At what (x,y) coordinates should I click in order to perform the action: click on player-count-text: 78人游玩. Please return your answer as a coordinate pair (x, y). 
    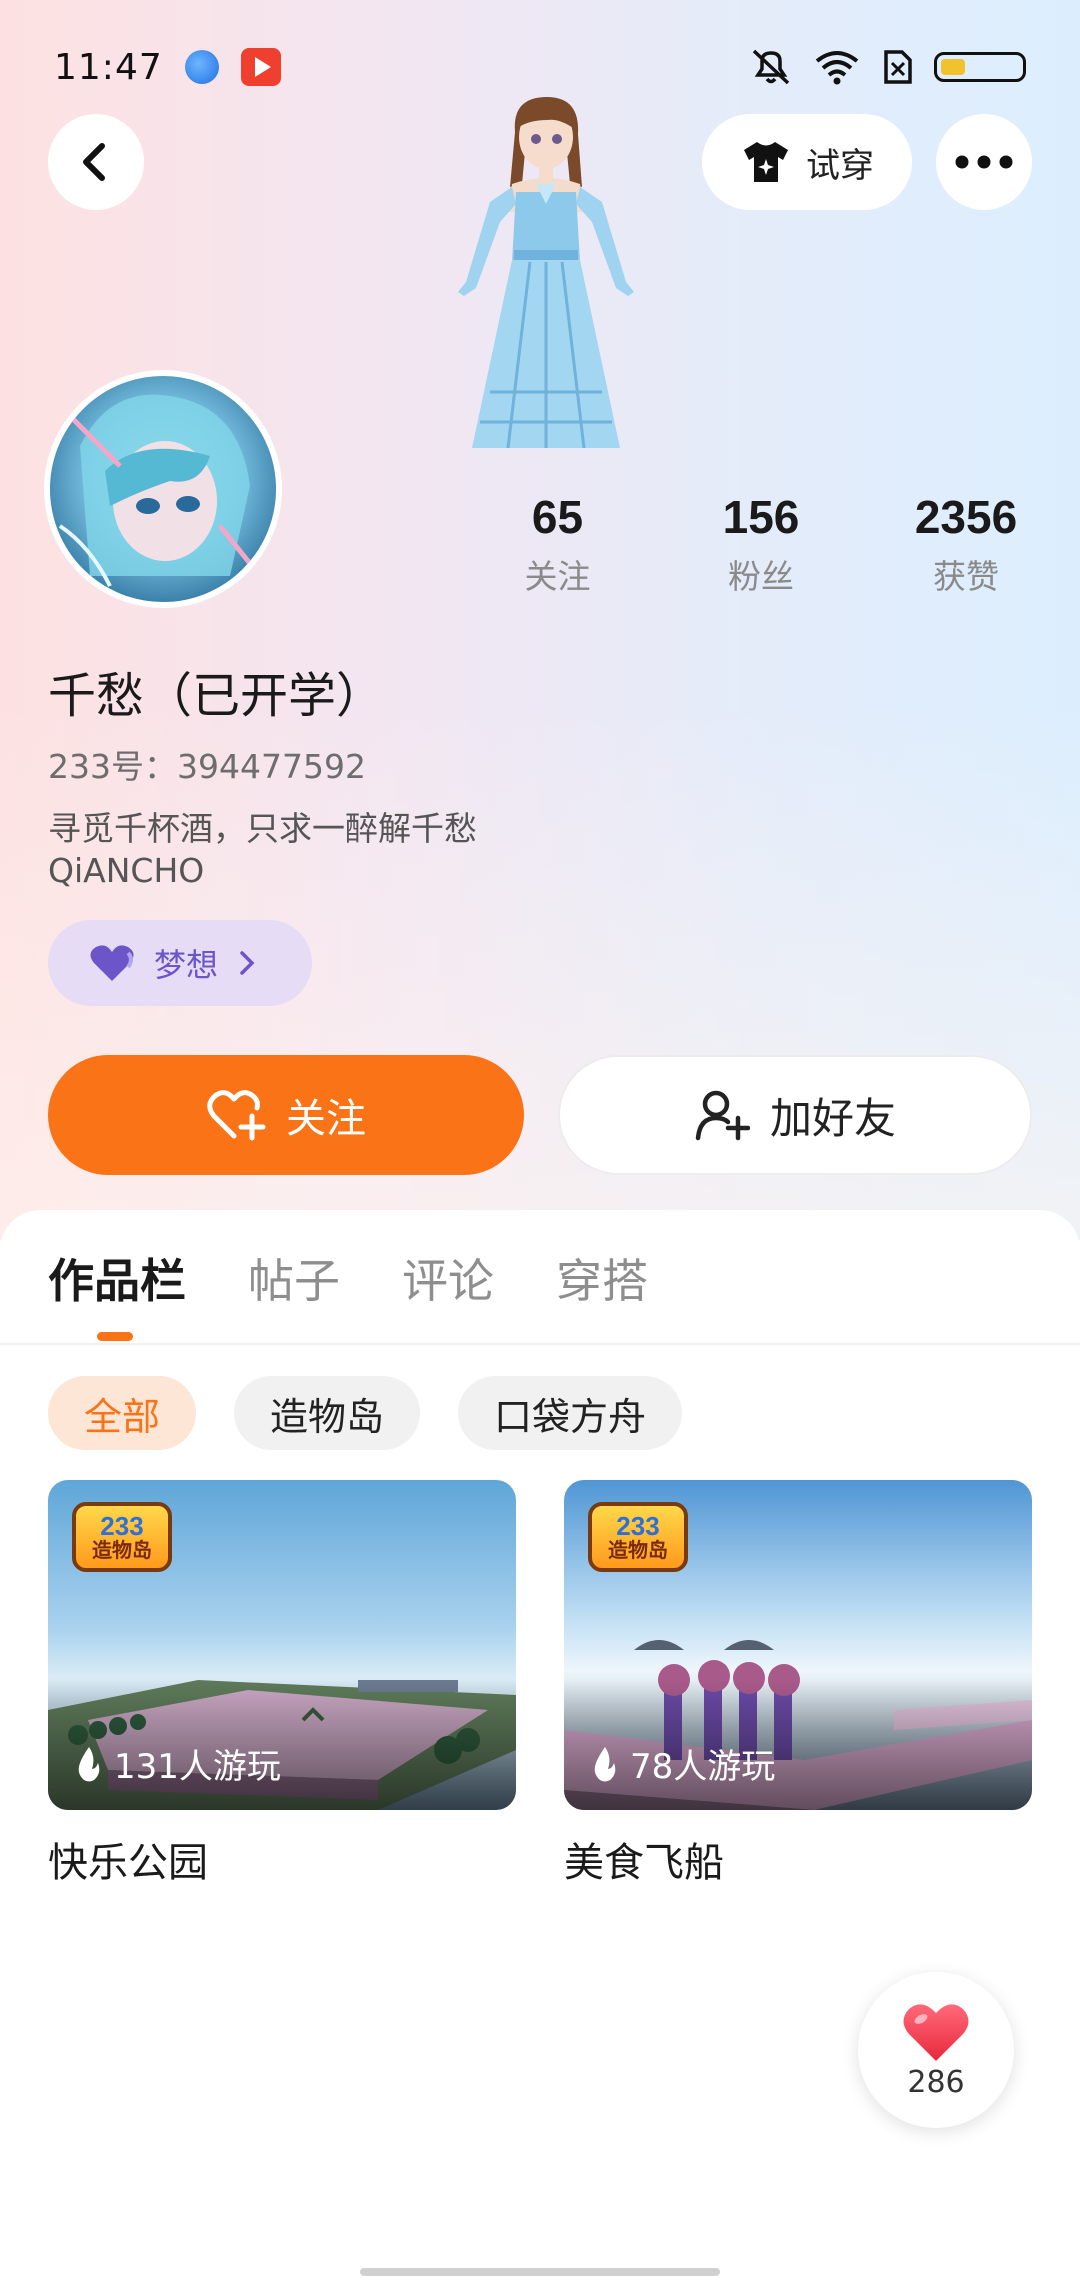
    Looking at the image, I should click on (703, 1767).